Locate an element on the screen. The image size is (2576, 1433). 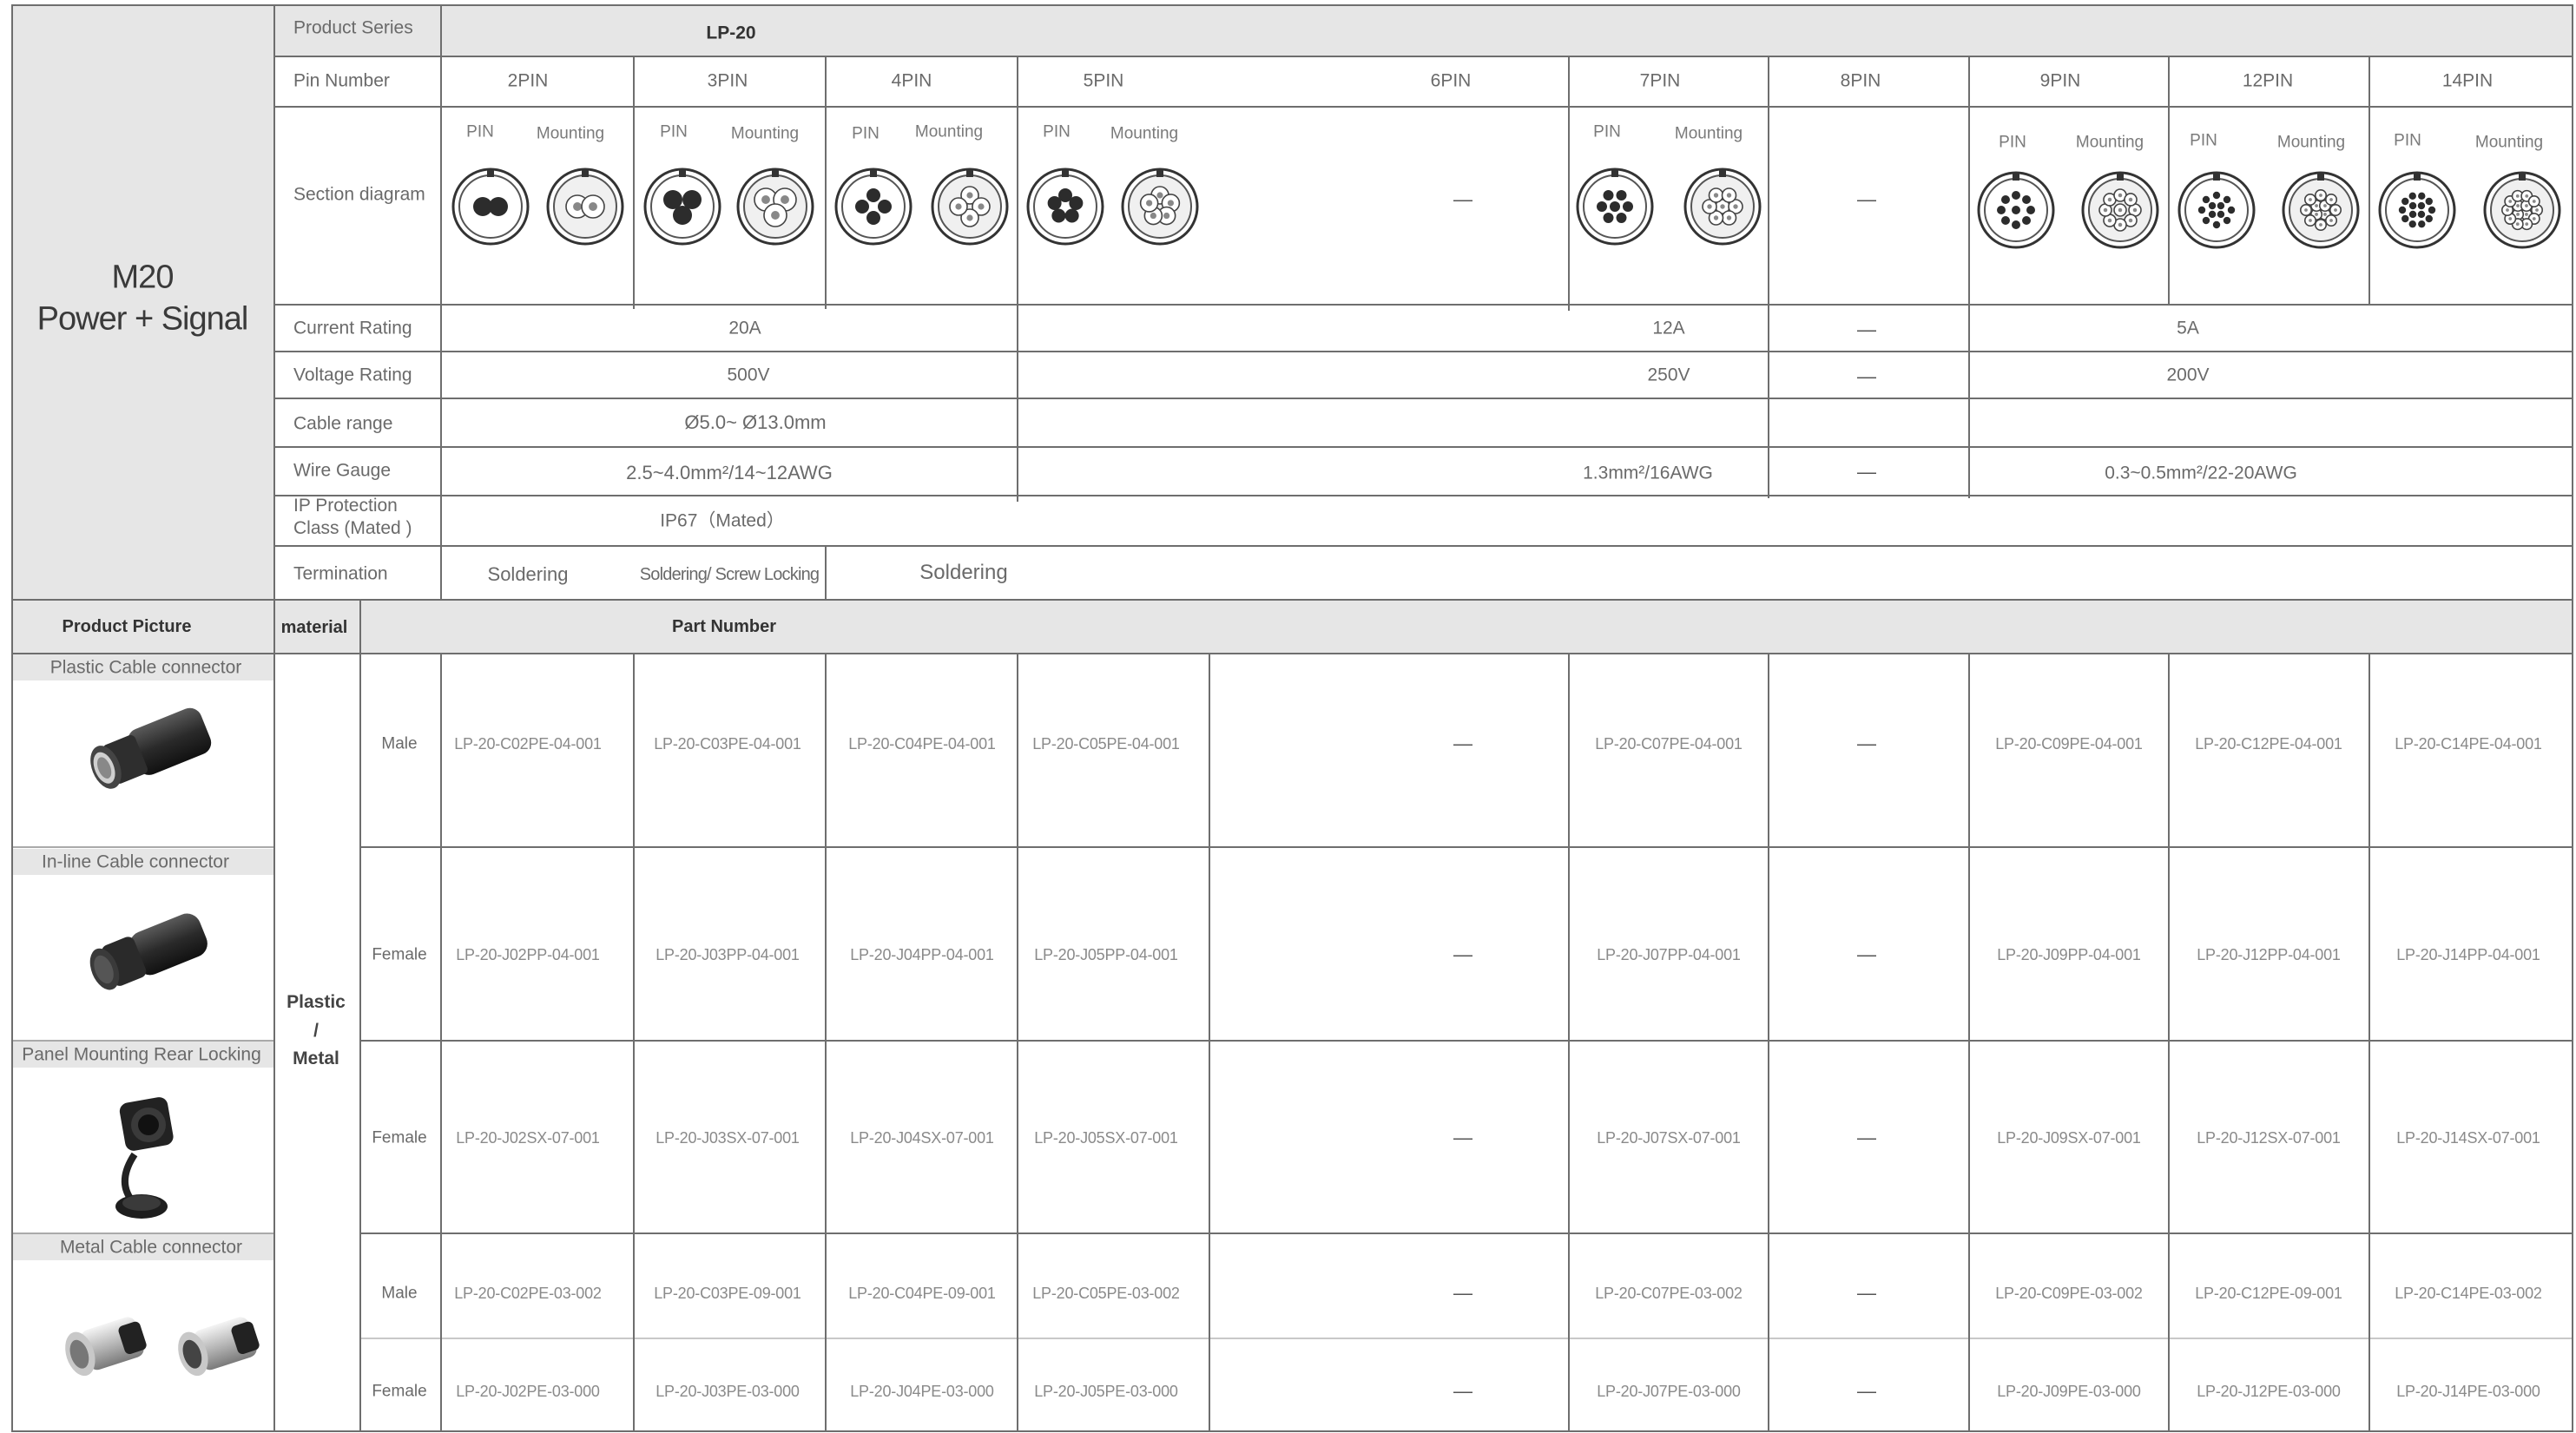
part-number-cell: LP-20-J03PE-03-000 is located at coordinates (728, 1392).